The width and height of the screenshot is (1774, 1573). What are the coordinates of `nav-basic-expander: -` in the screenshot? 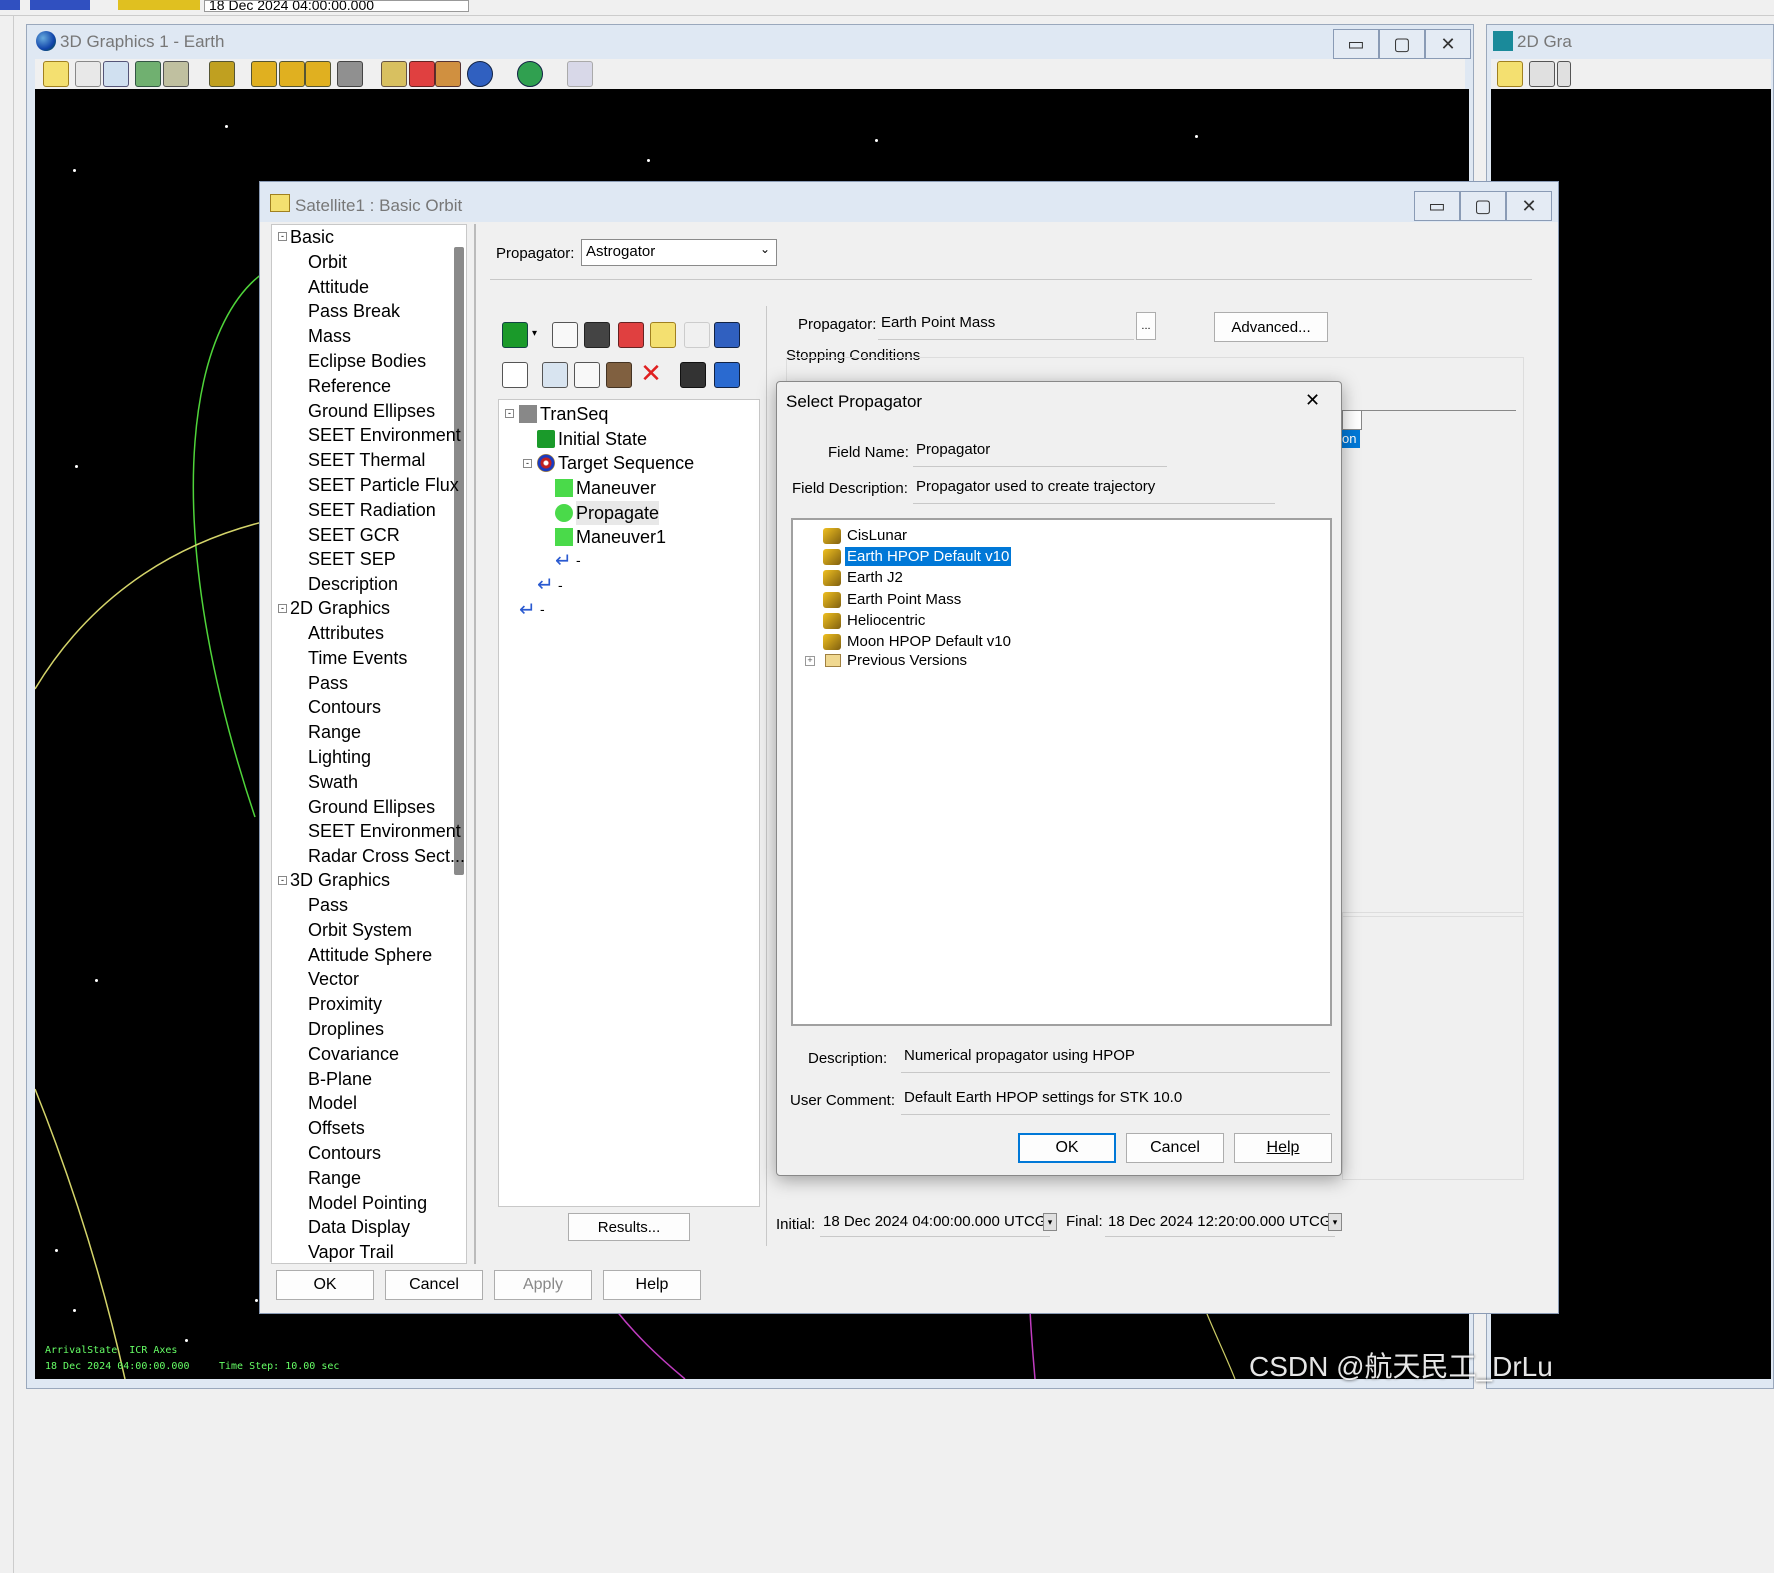 It's located at (282, 236).